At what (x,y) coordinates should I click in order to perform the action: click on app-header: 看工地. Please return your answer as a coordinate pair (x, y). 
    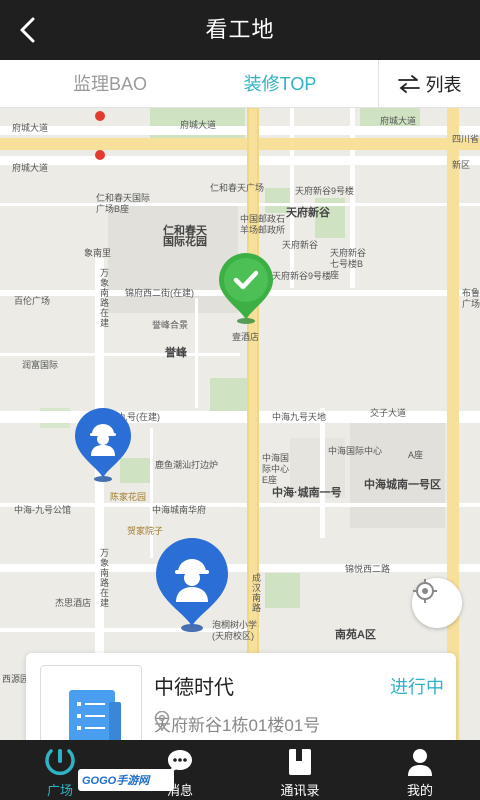
    Looking at the image, I should click on (240, 30).